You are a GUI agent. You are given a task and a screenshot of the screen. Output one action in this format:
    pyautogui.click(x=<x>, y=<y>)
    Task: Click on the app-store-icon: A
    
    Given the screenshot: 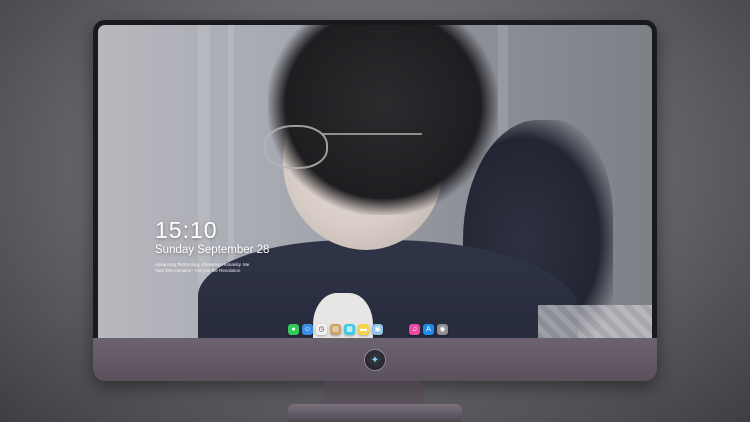 What is the action you would take?
    pyautogui.click(x=428, y=329)
    